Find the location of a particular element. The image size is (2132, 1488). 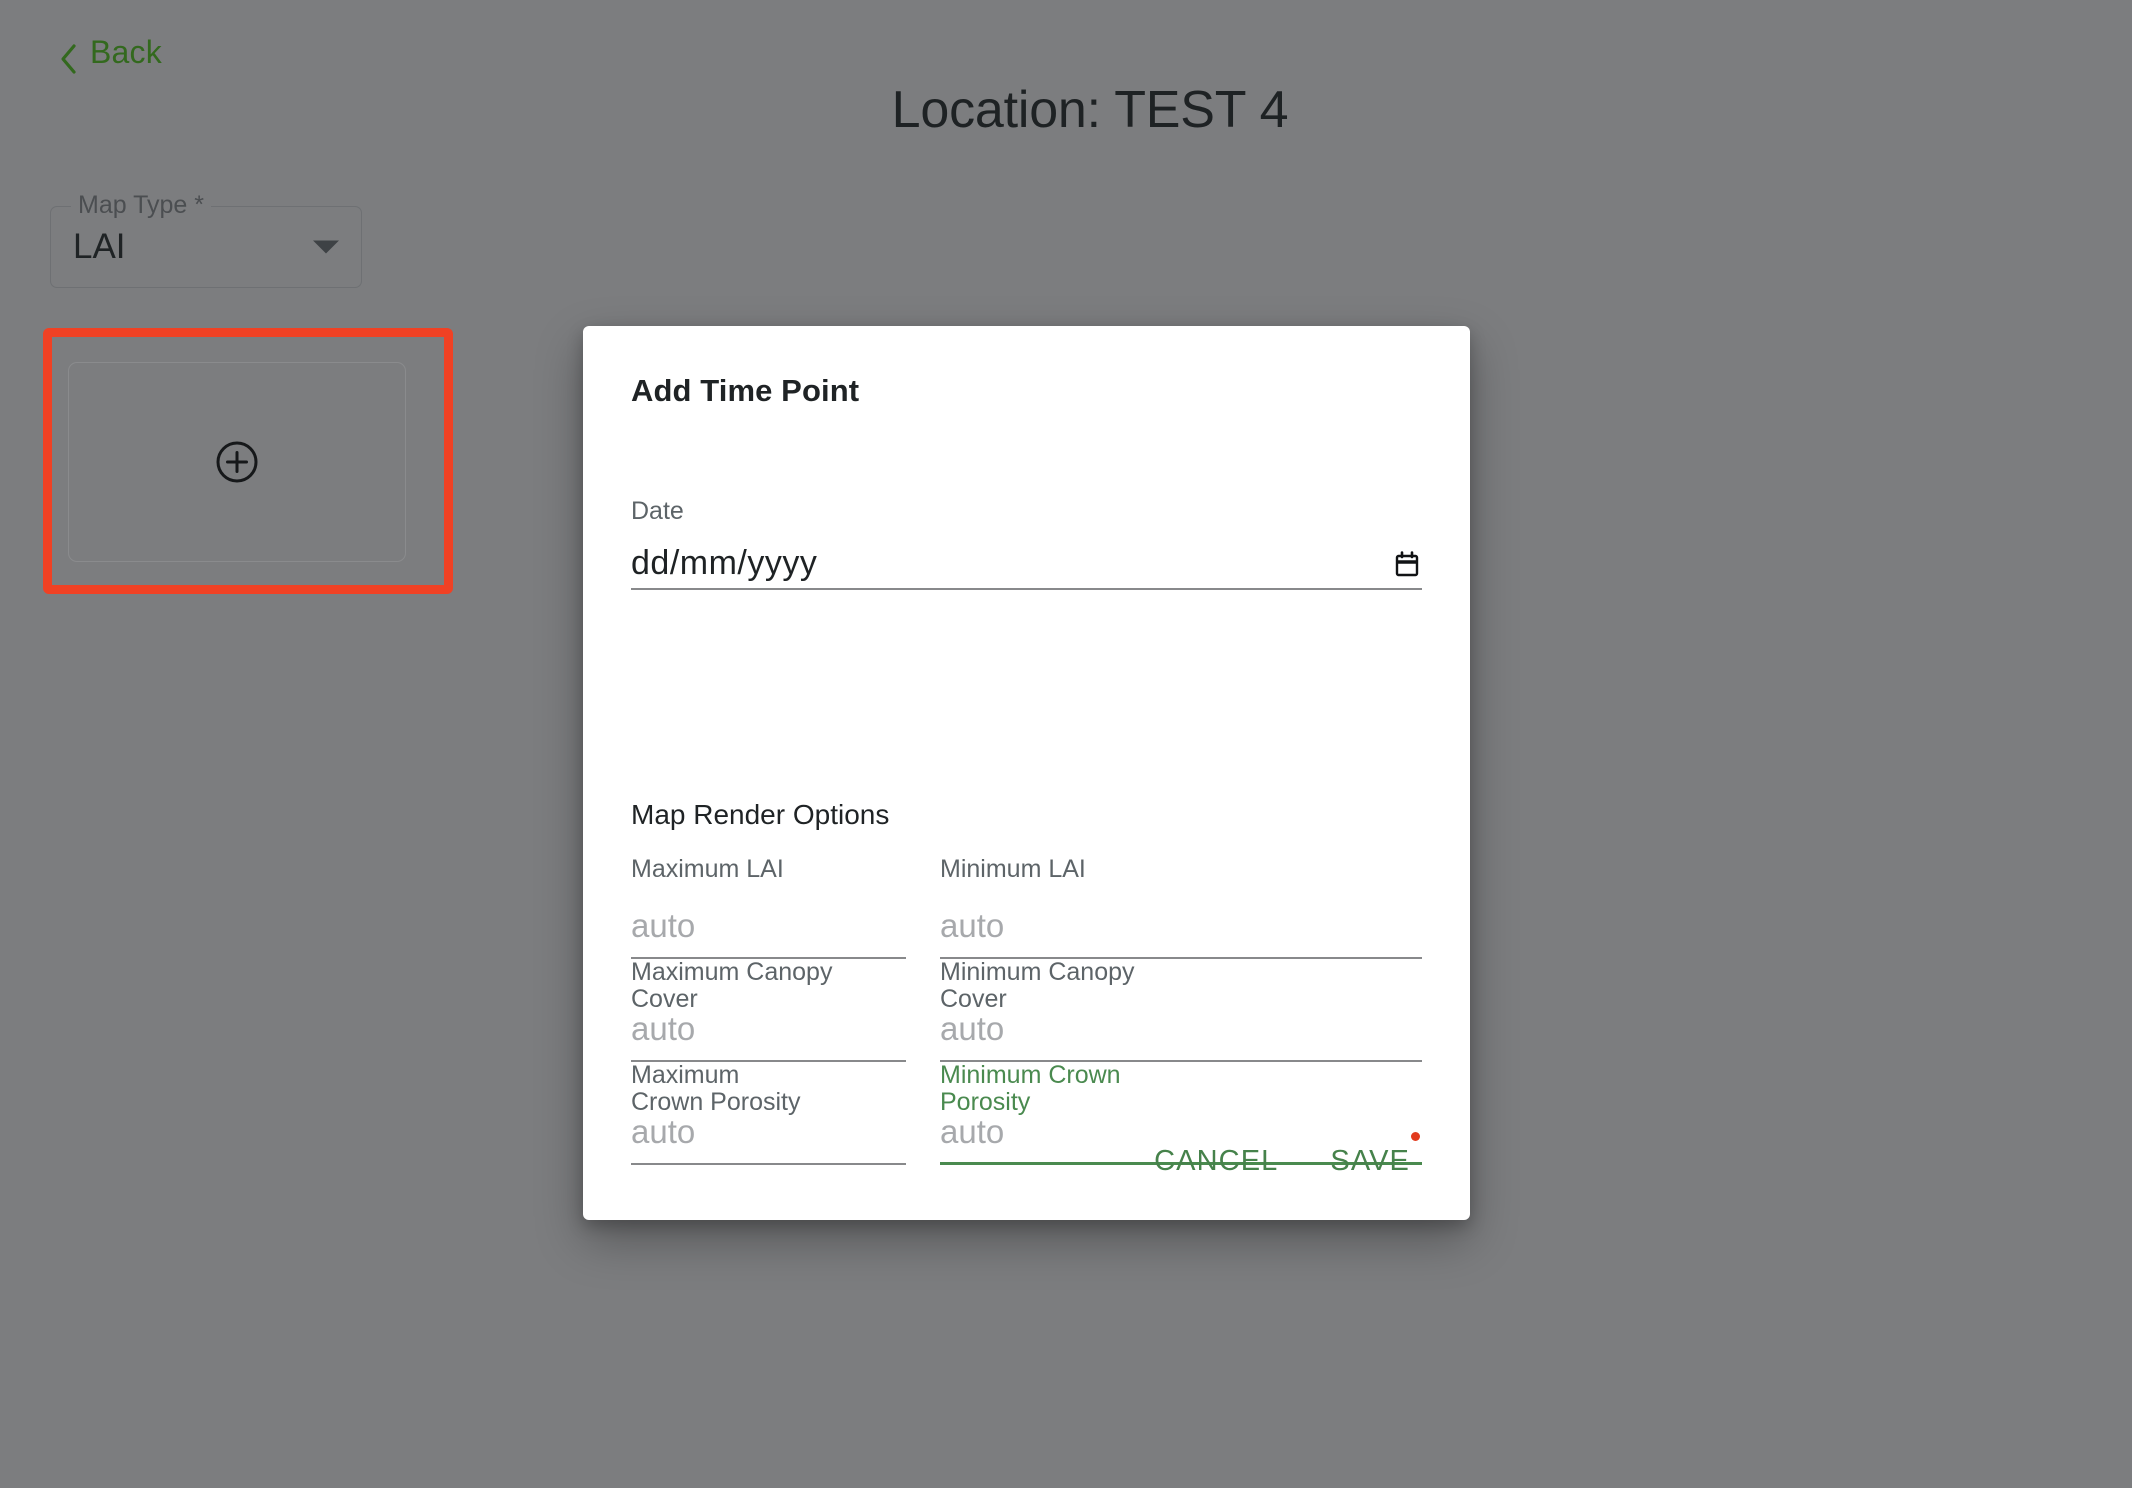

maximum-lai-placeholder: auto is located at coordinates (663, 925).